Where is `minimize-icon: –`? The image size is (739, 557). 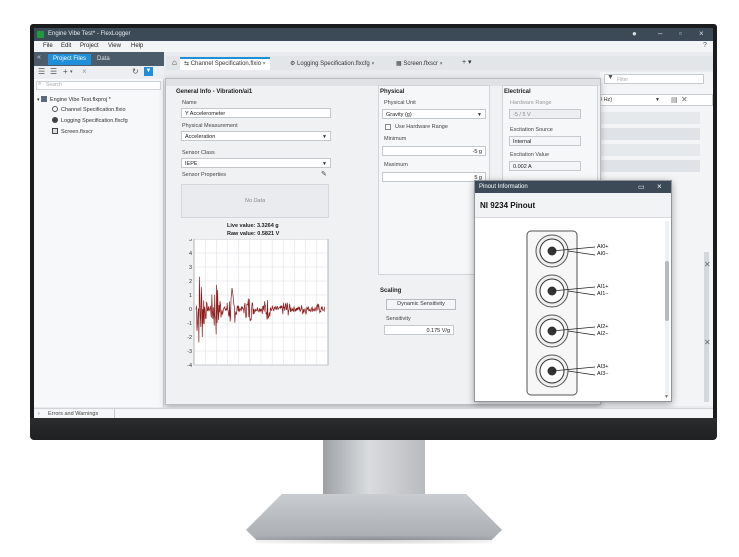 minimize-icon: – is located at coordinates (660, 33).